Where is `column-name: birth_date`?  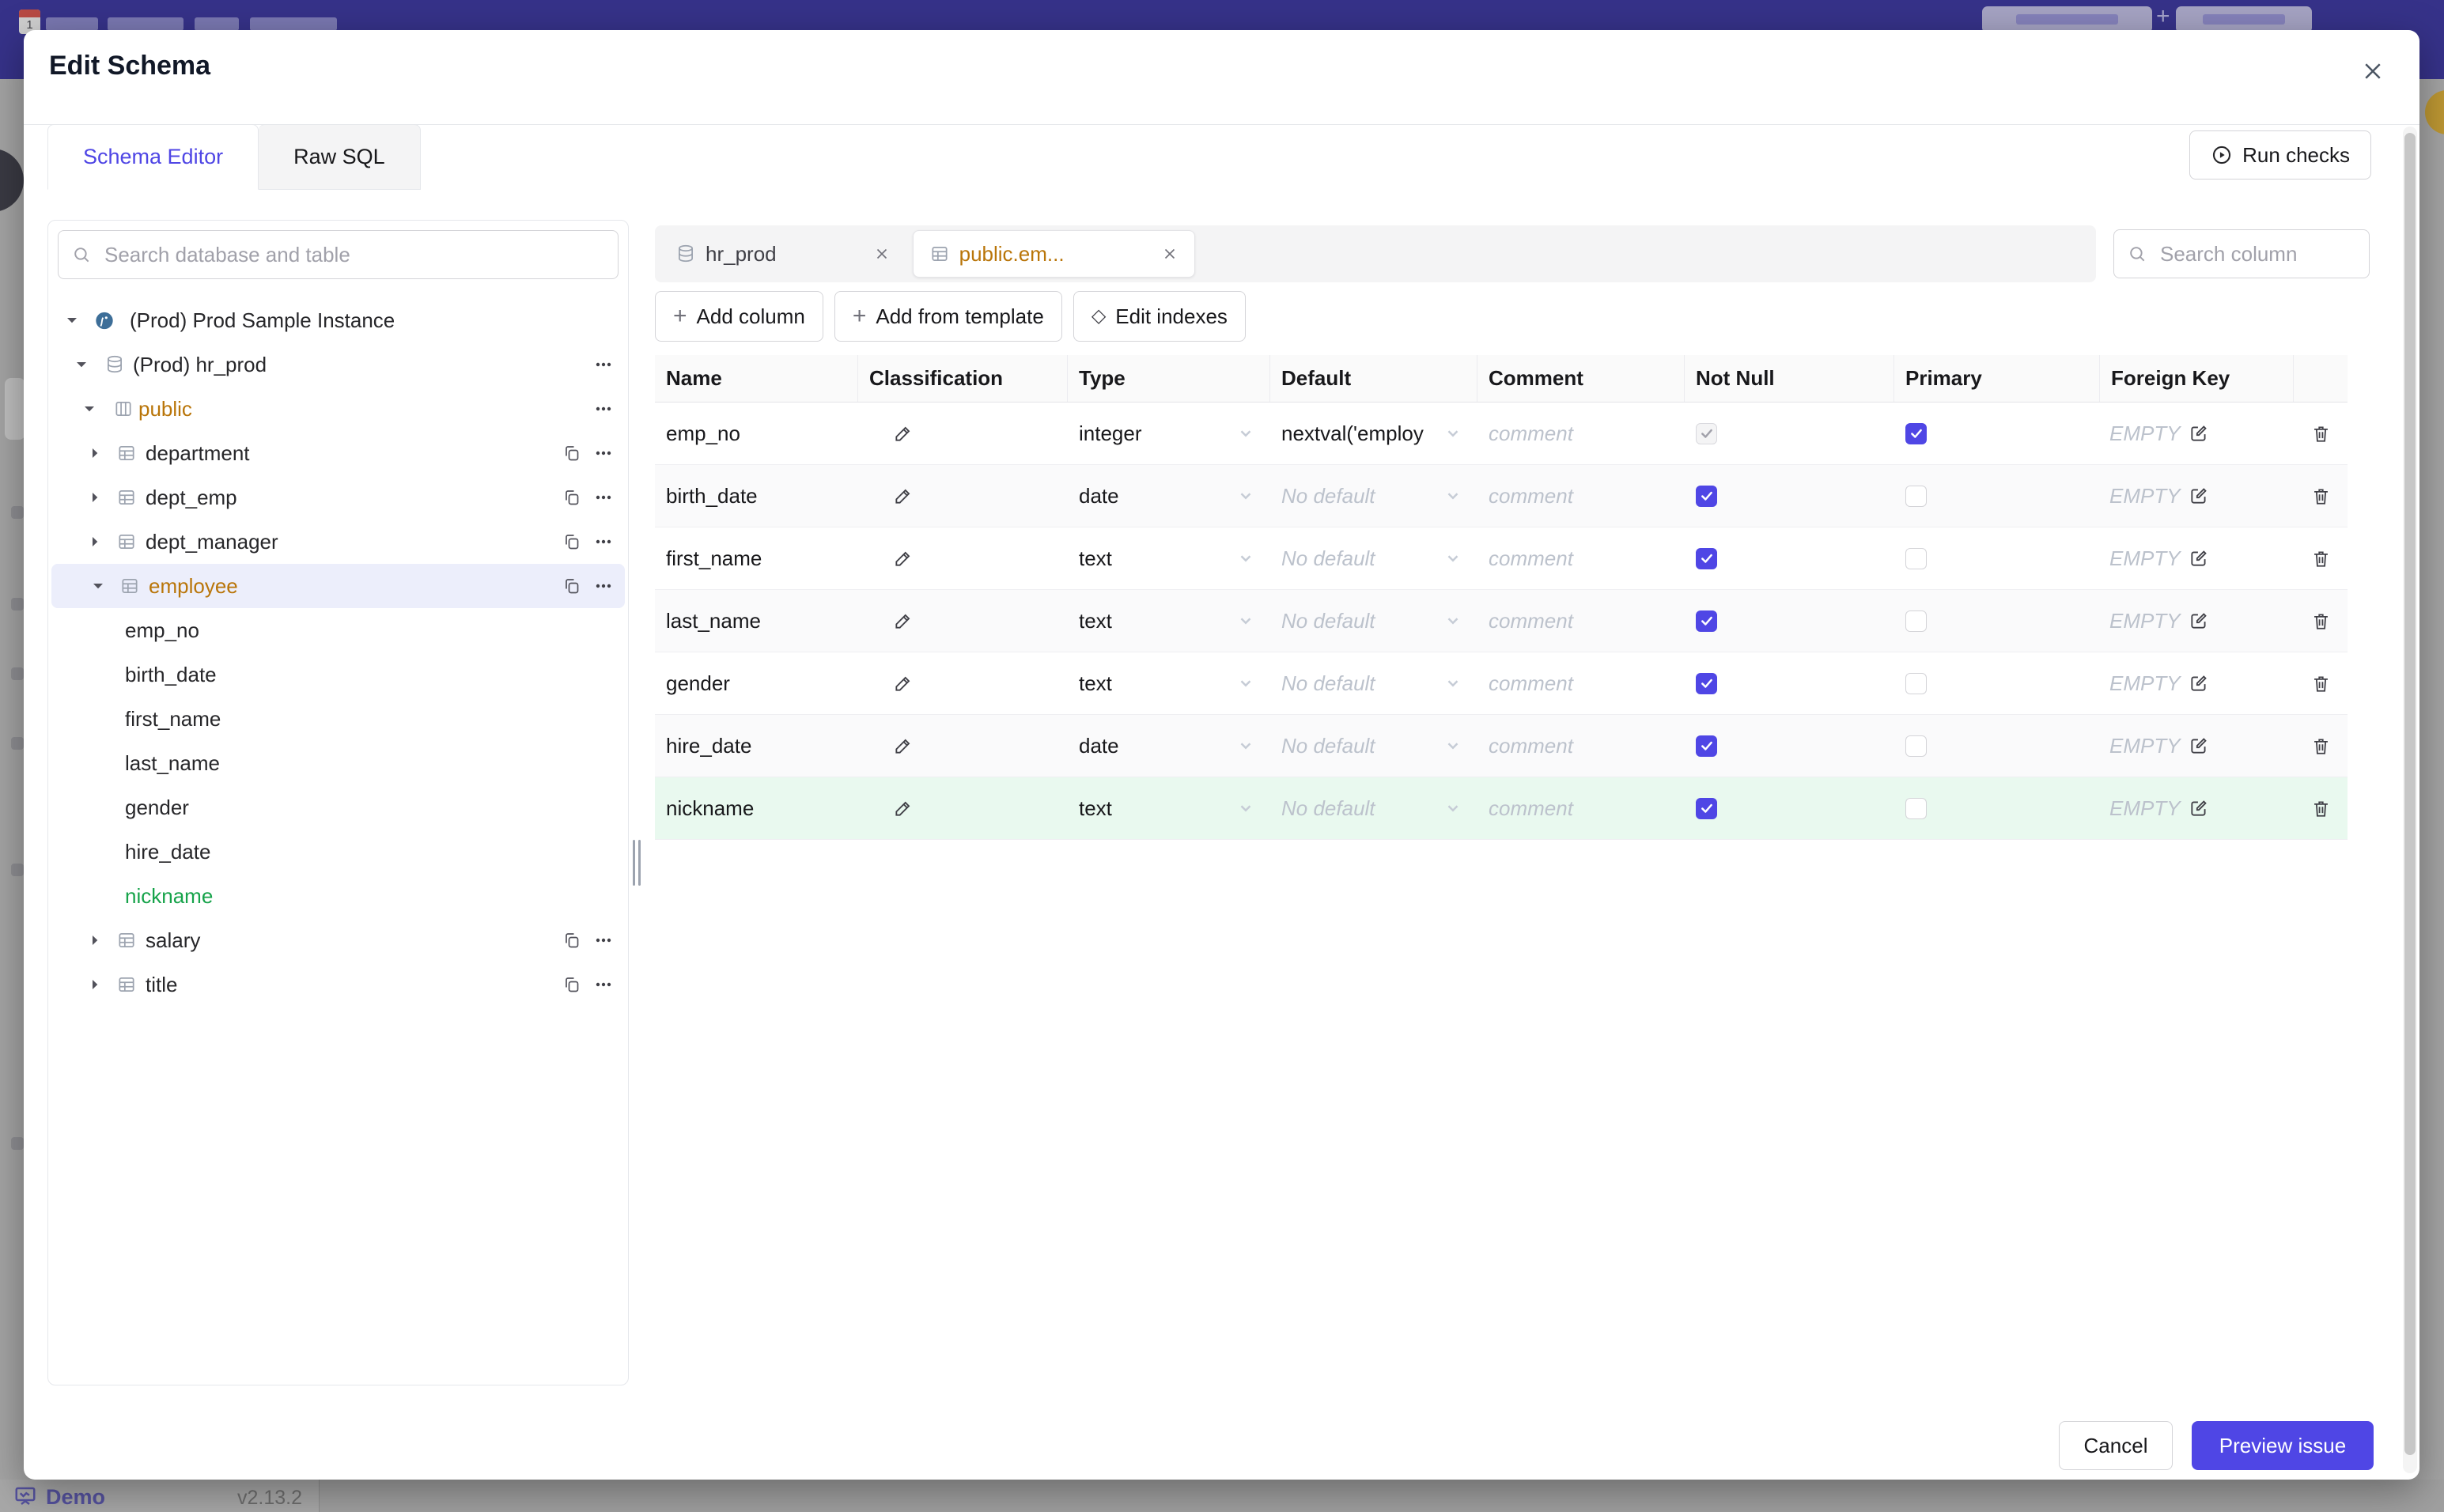
column-name: birth_date is located at coordinates (756, 496).